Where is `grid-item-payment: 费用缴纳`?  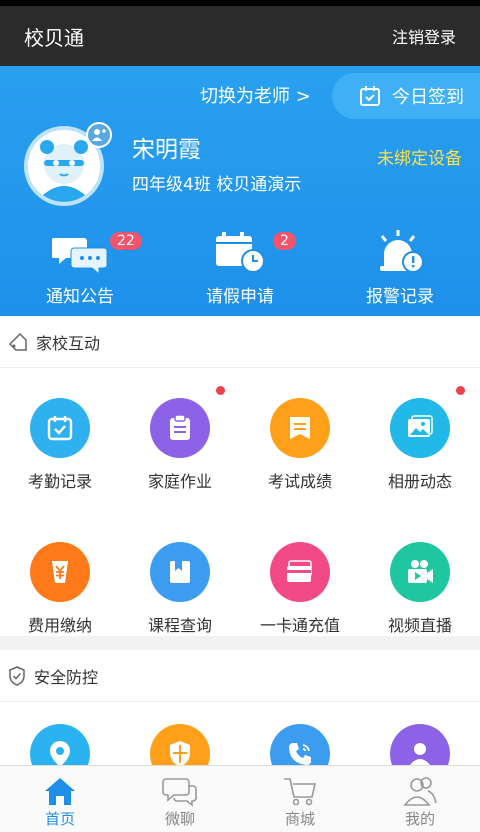 grid-item-payment: 费用缴纳 is located at coordinates (60, 589).